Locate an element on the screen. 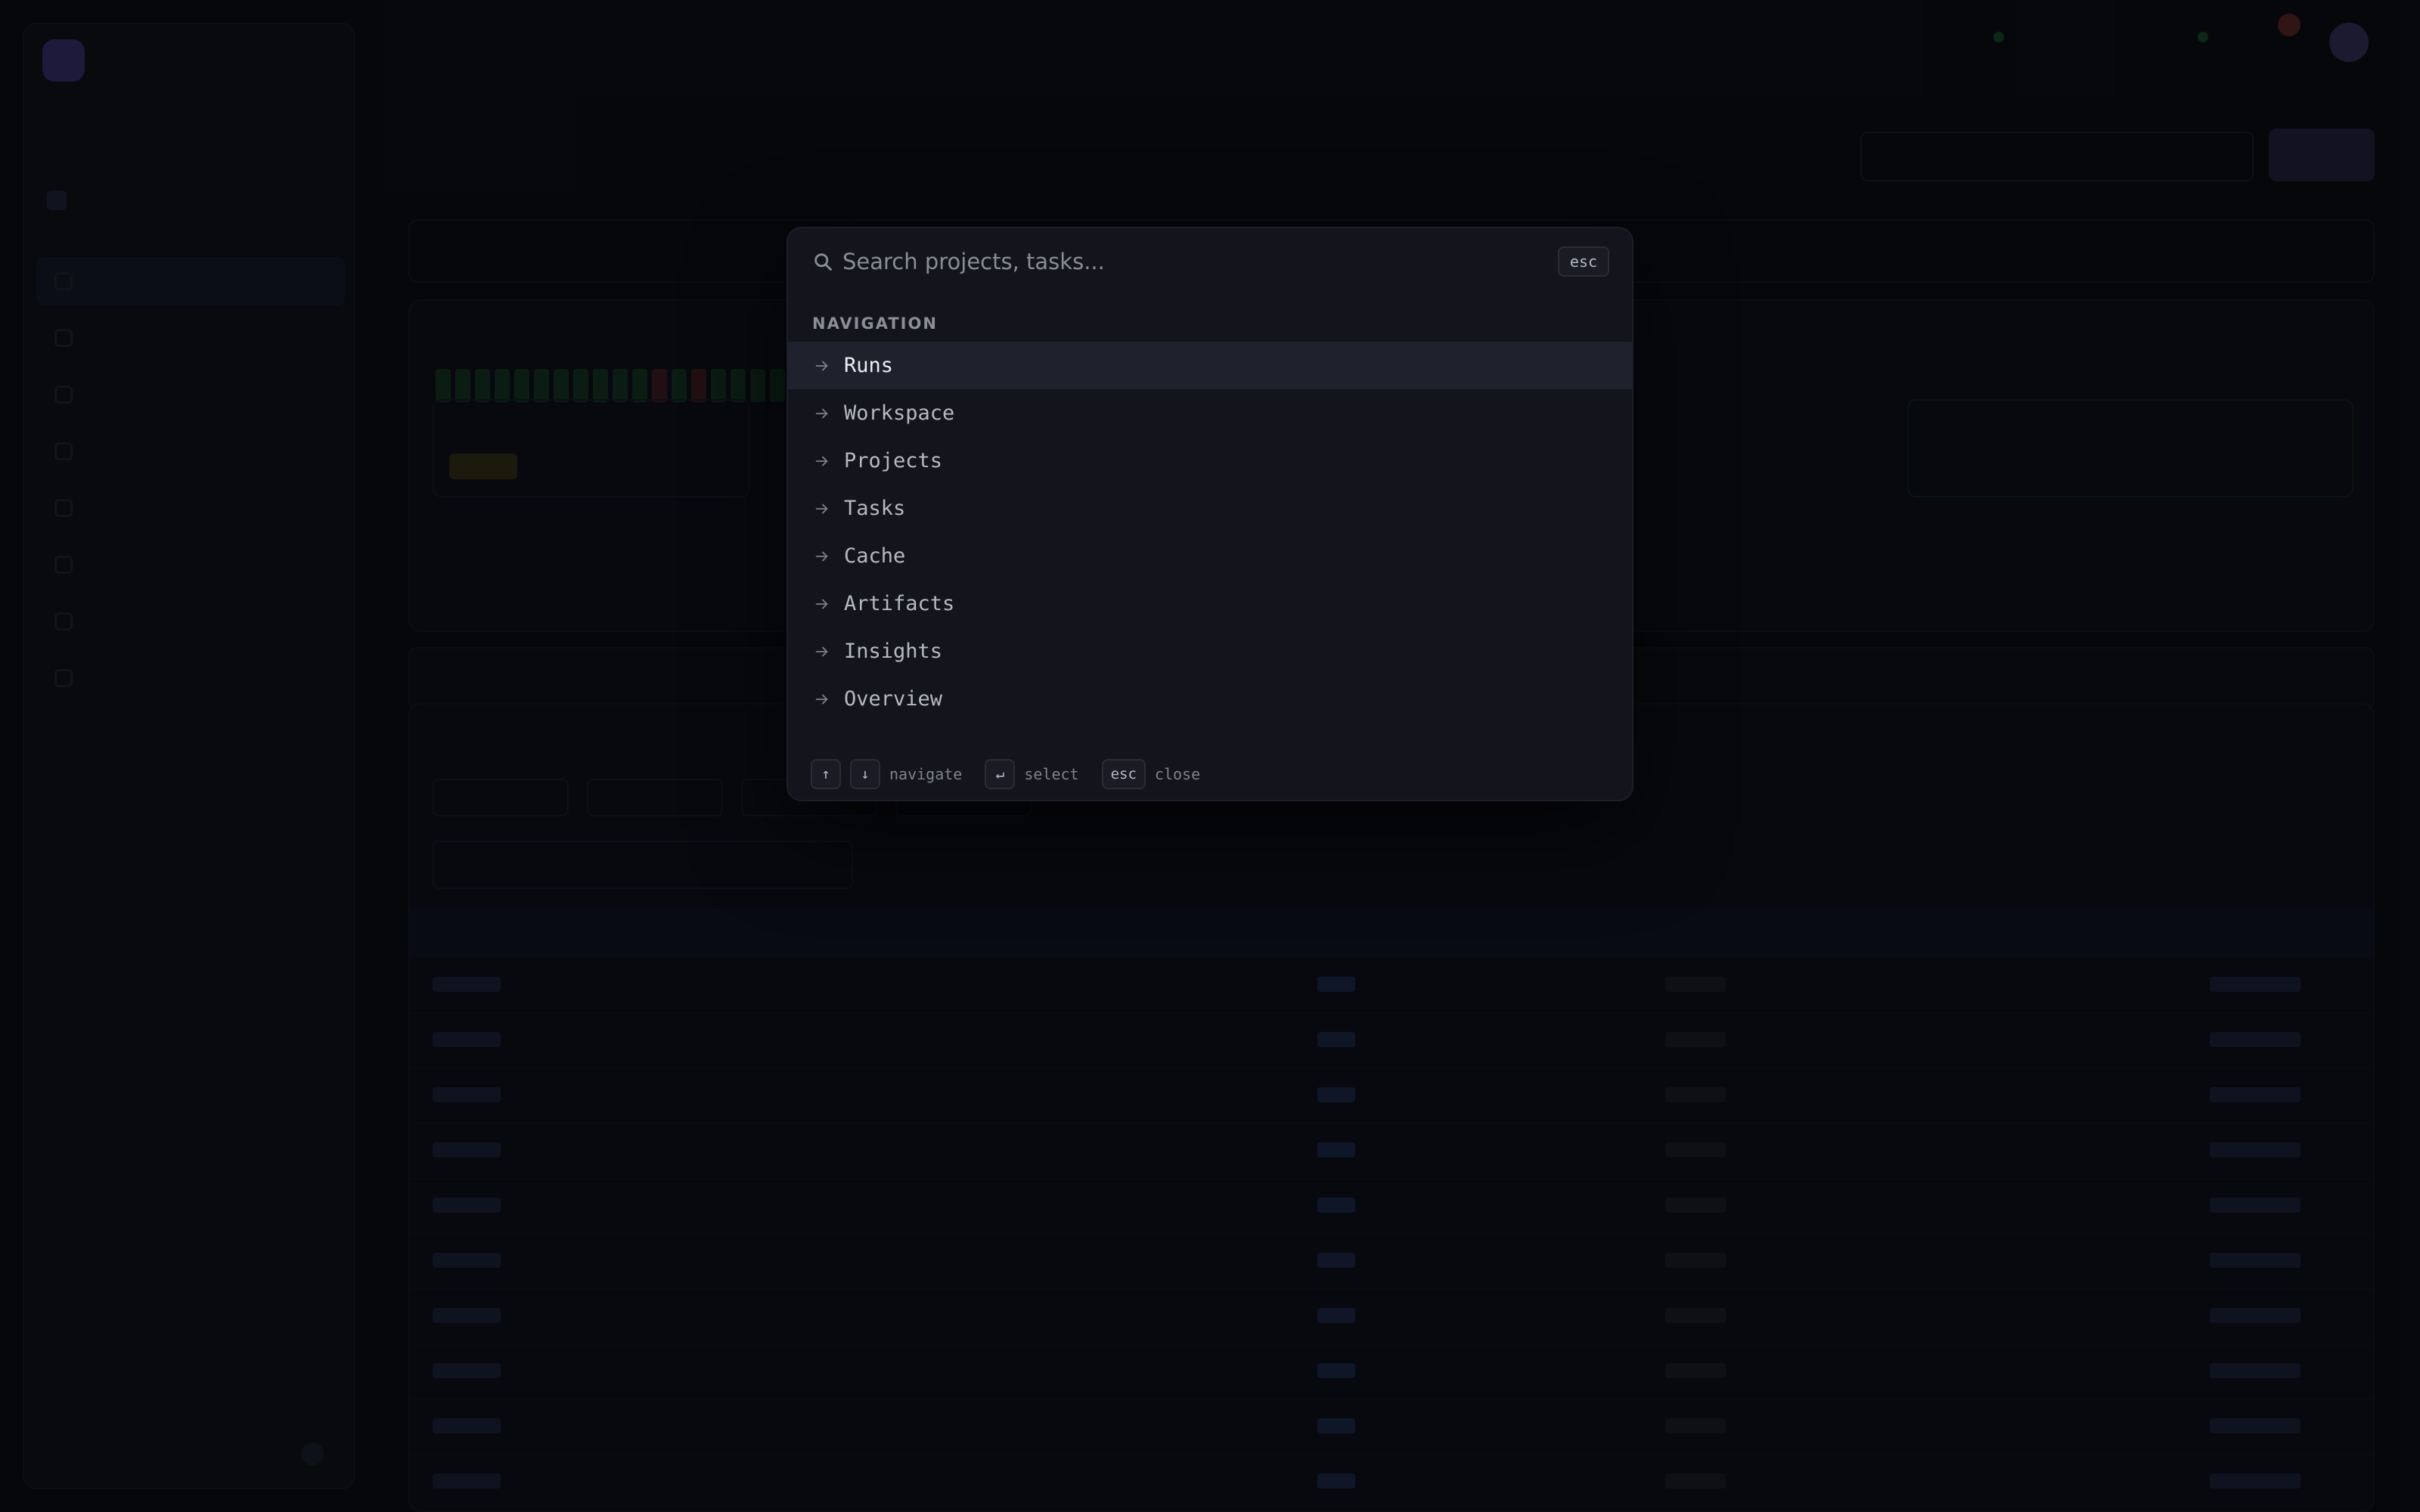 The height and width of the screenshot is (1512, 2420). palette-footer: ↑ ↓ navigate ↵ select esc close is located at coordinates (1012, 774).